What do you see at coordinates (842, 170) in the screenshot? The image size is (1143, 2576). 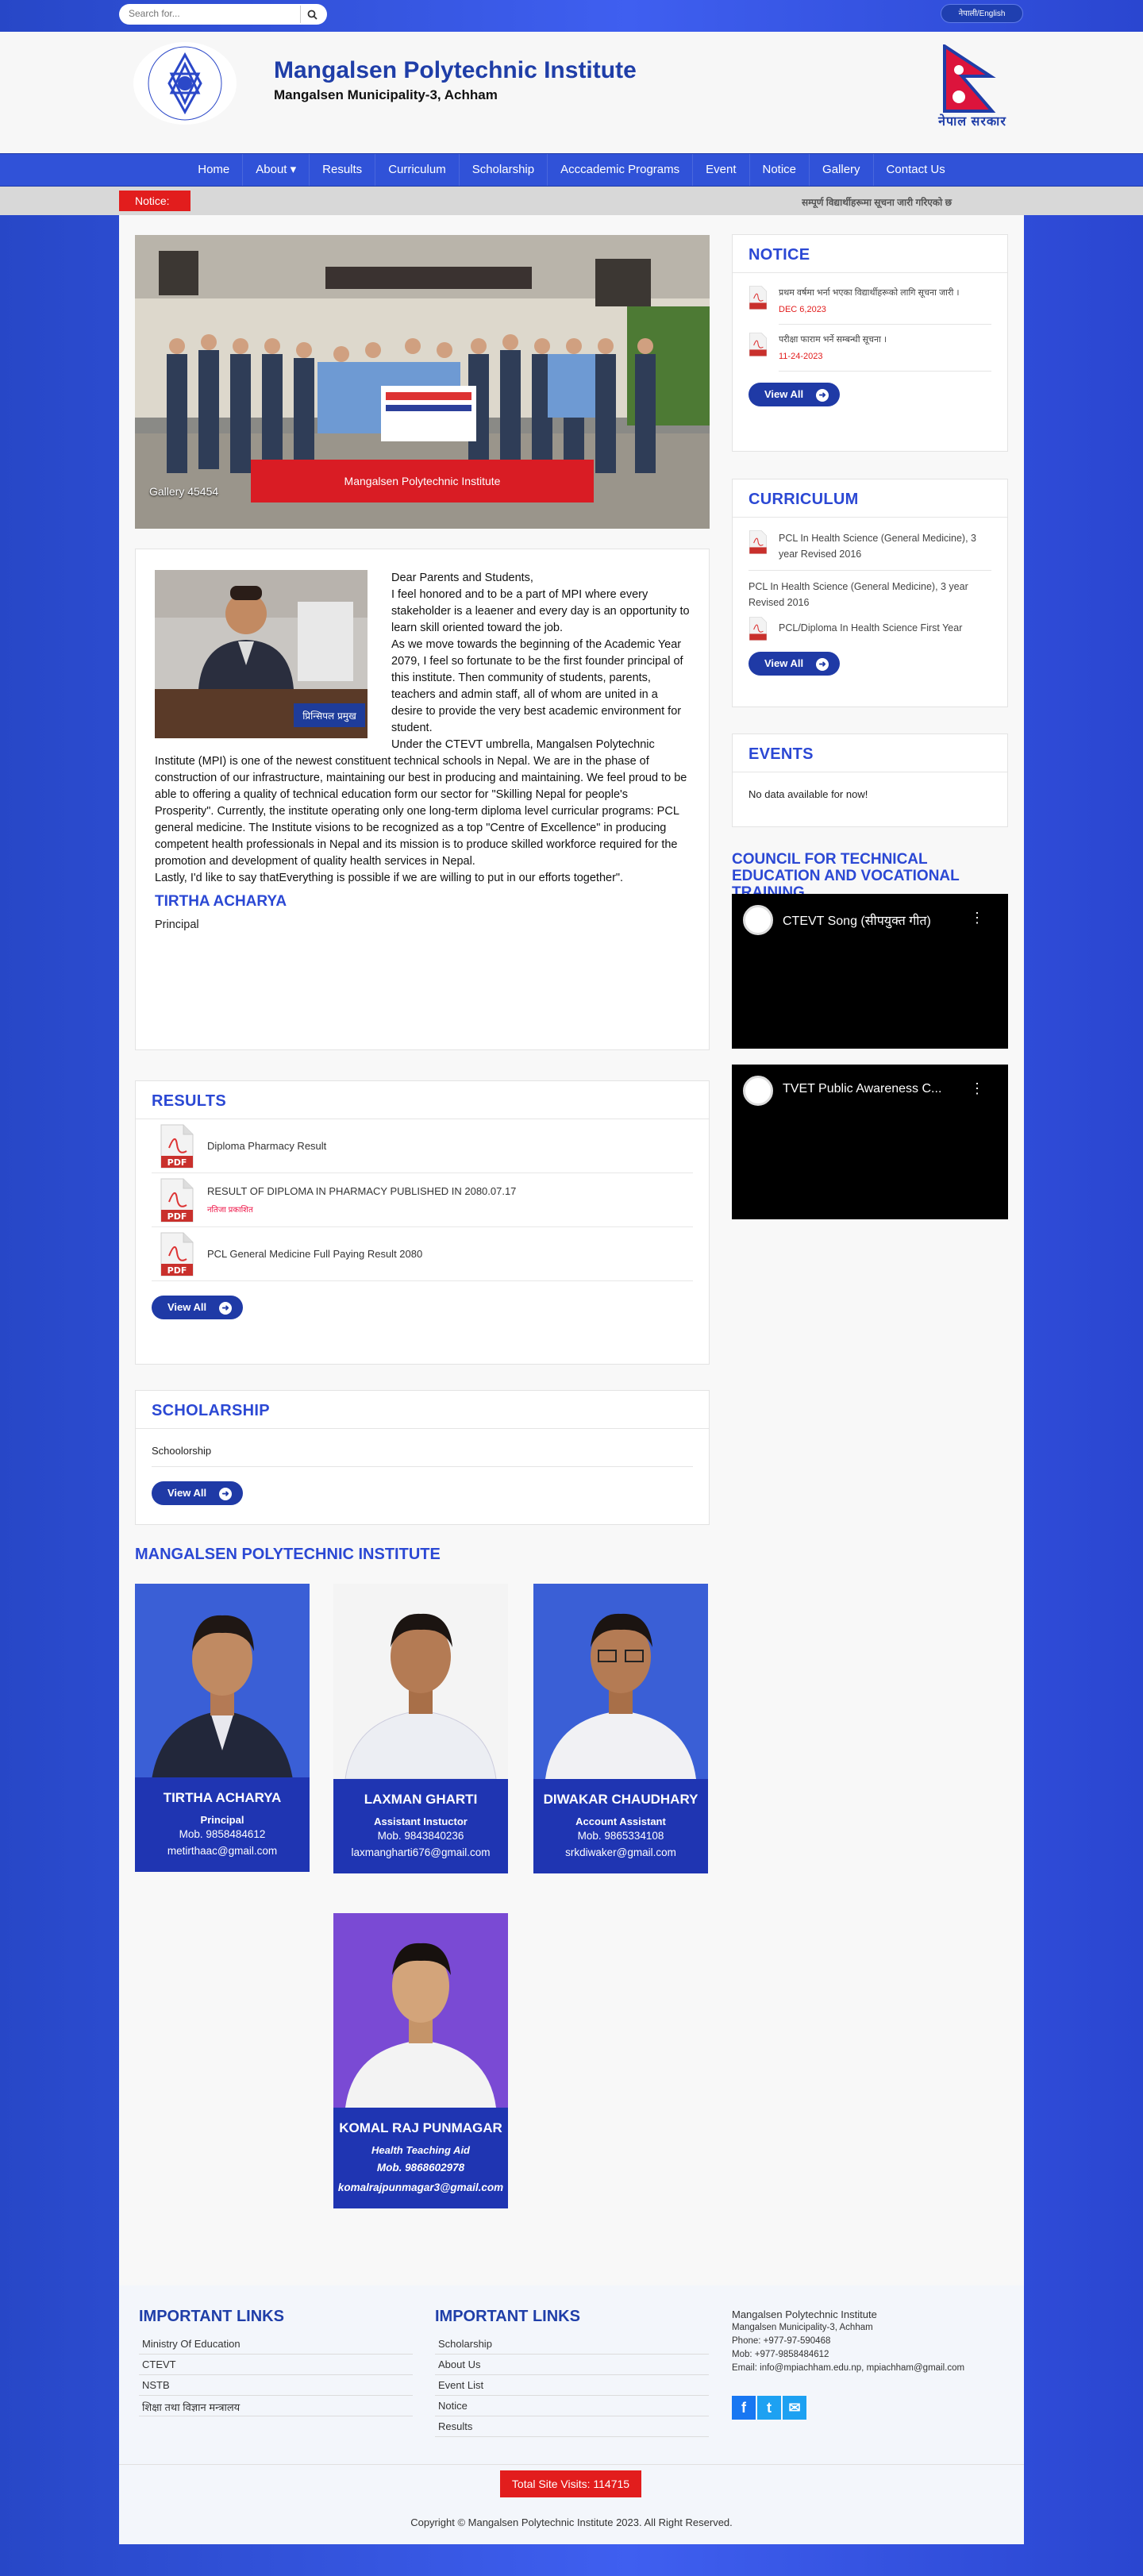 I see `nav-gallery: Gallery` at bounding box center [842, 170].